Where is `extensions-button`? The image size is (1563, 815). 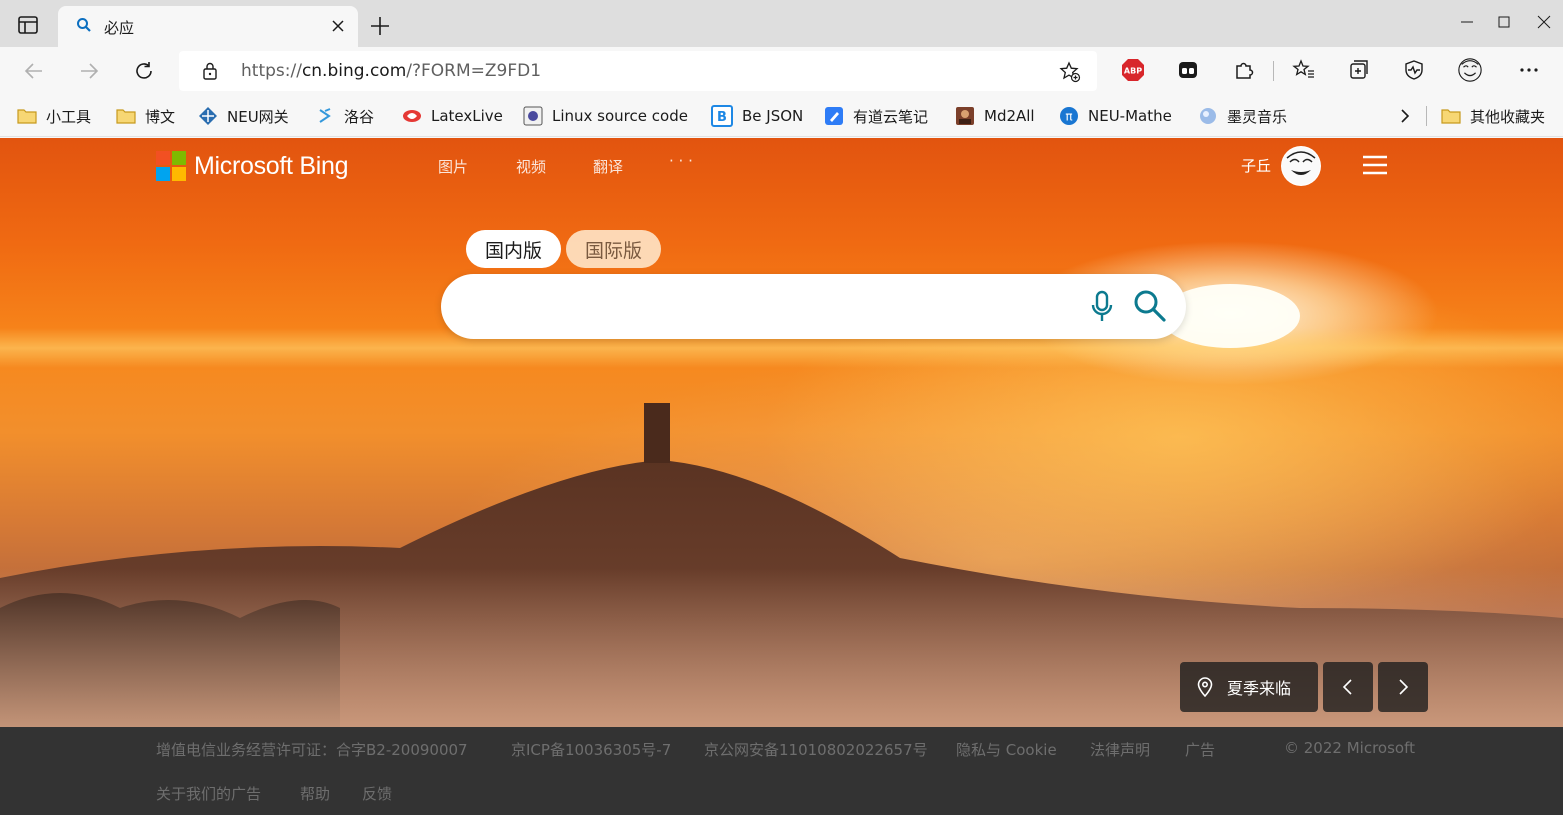
extensions-button is located at coordinates (1244, 70).